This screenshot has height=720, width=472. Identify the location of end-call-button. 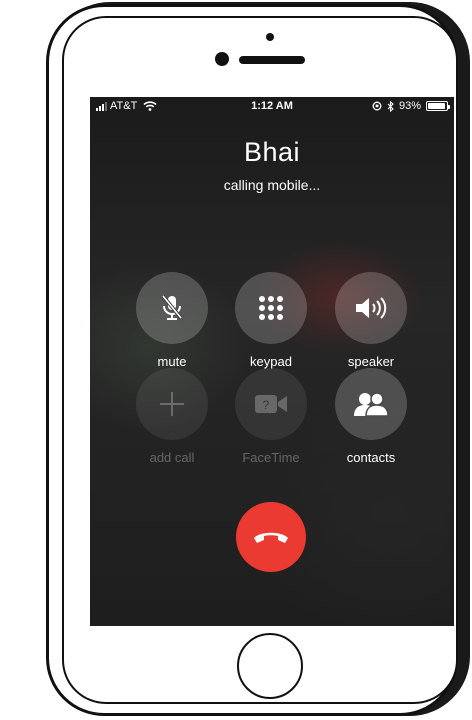
(271, 537).